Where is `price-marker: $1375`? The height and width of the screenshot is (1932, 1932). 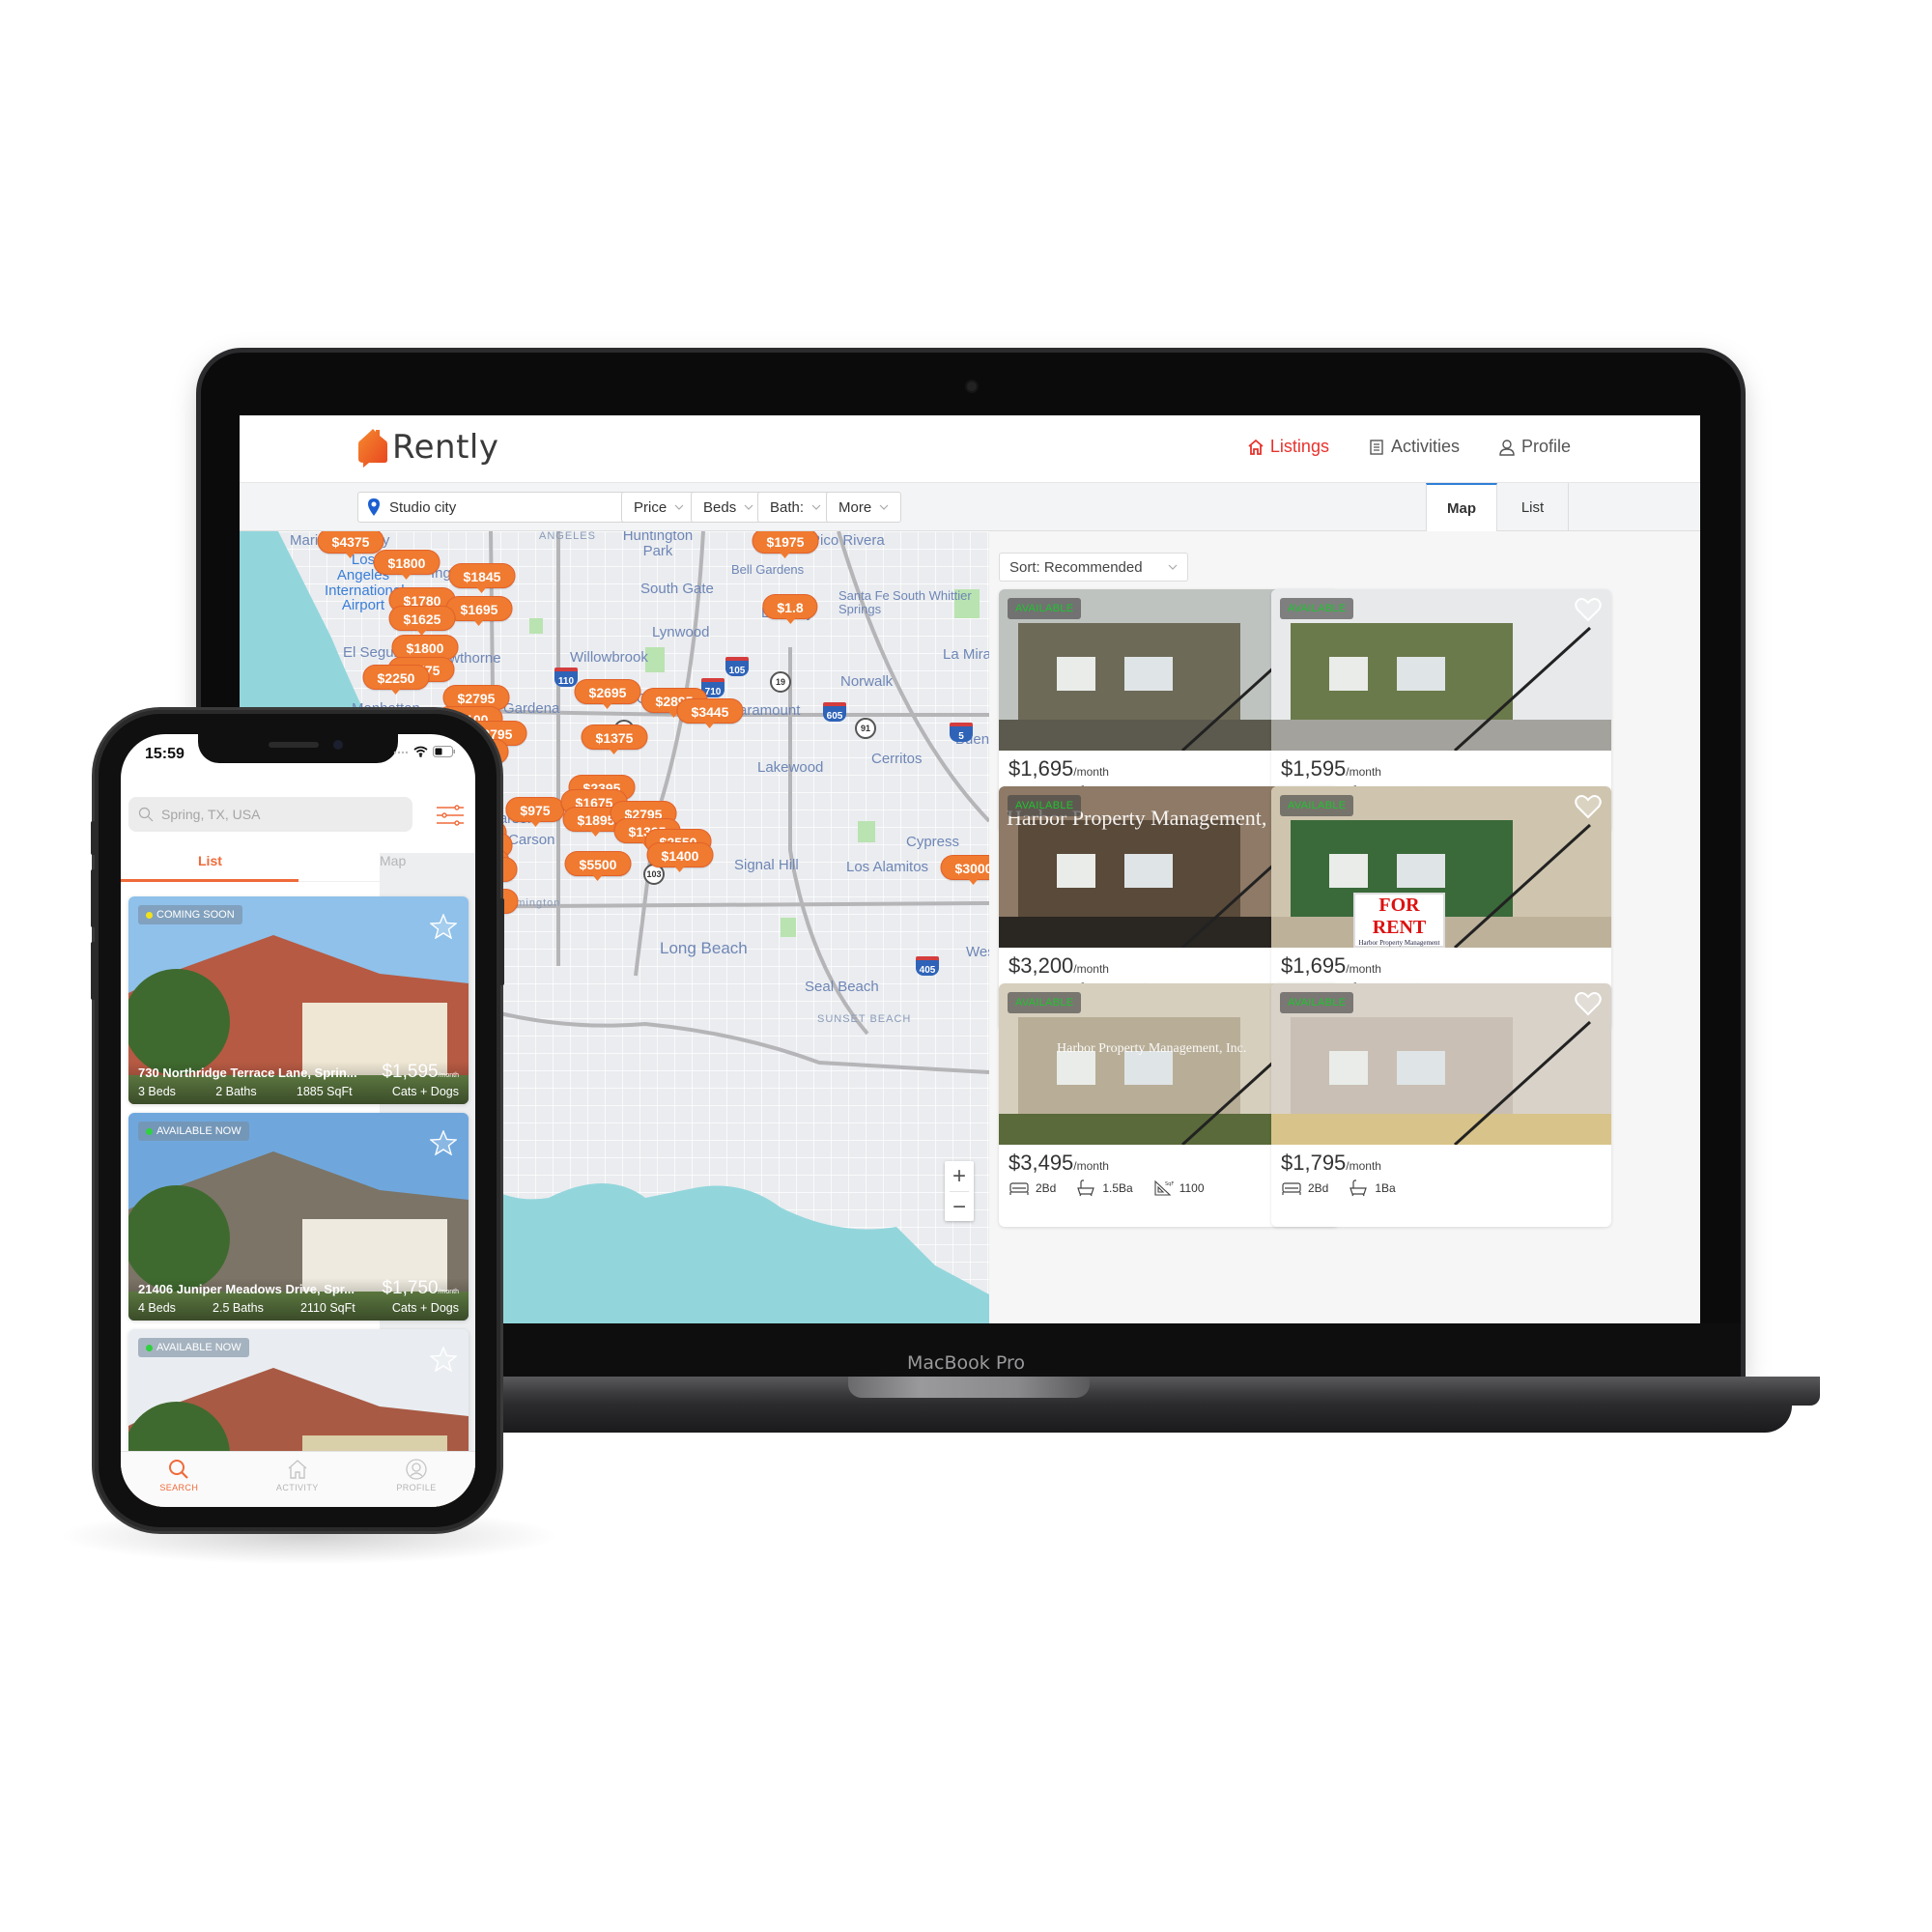
price-marker: $1375 is located at coordinates (614, 739).